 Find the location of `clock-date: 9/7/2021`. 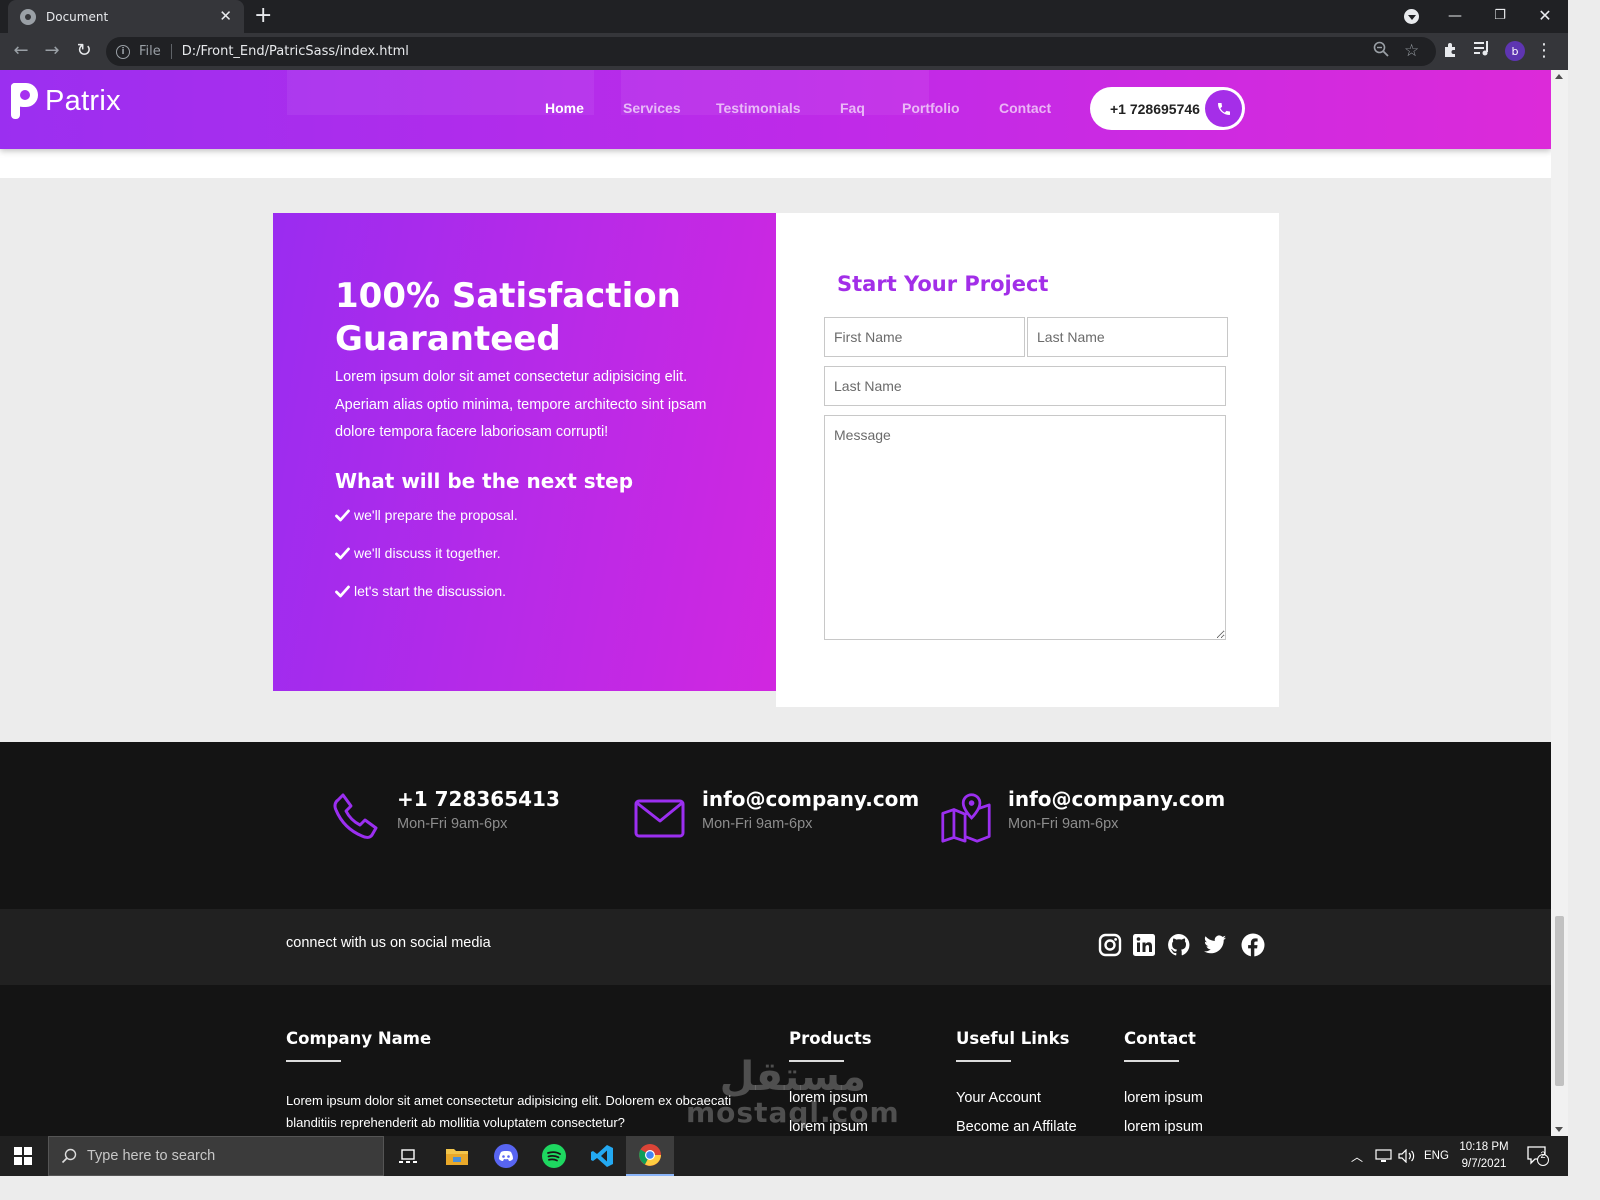

clock-date: 9/7/2021 is located at coordinates (1484, 1164).